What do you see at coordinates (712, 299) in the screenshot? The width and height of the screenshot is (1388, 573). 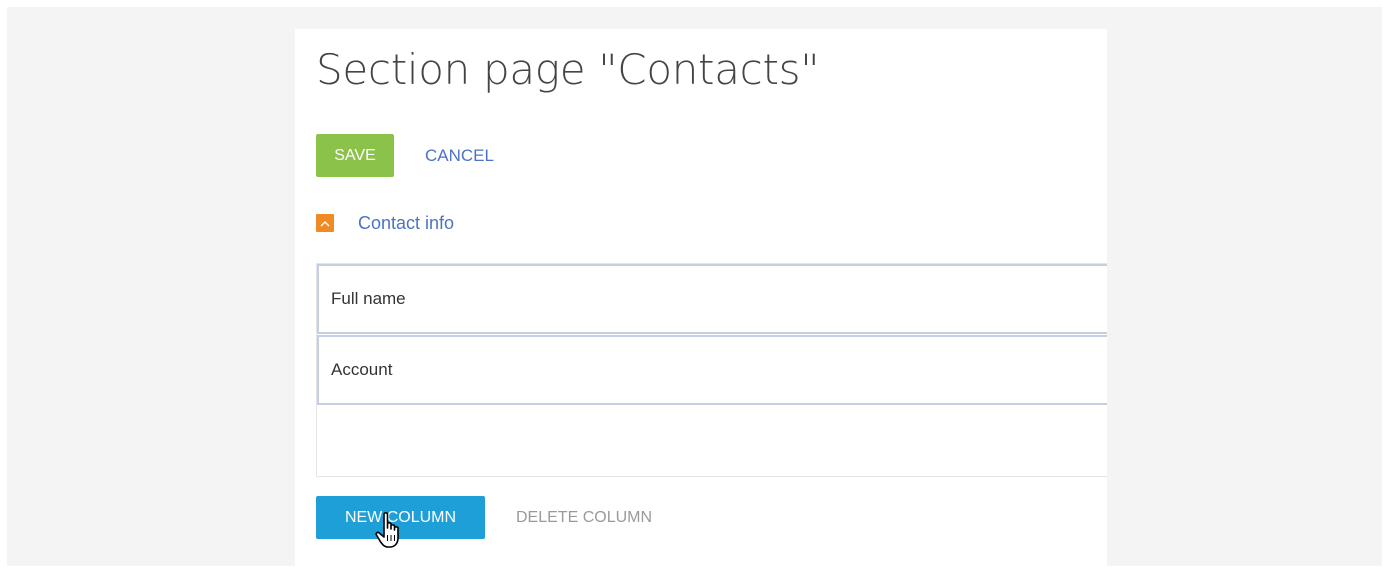 I see `column-item-full-name: Full name` at bounding box center [712, 299].